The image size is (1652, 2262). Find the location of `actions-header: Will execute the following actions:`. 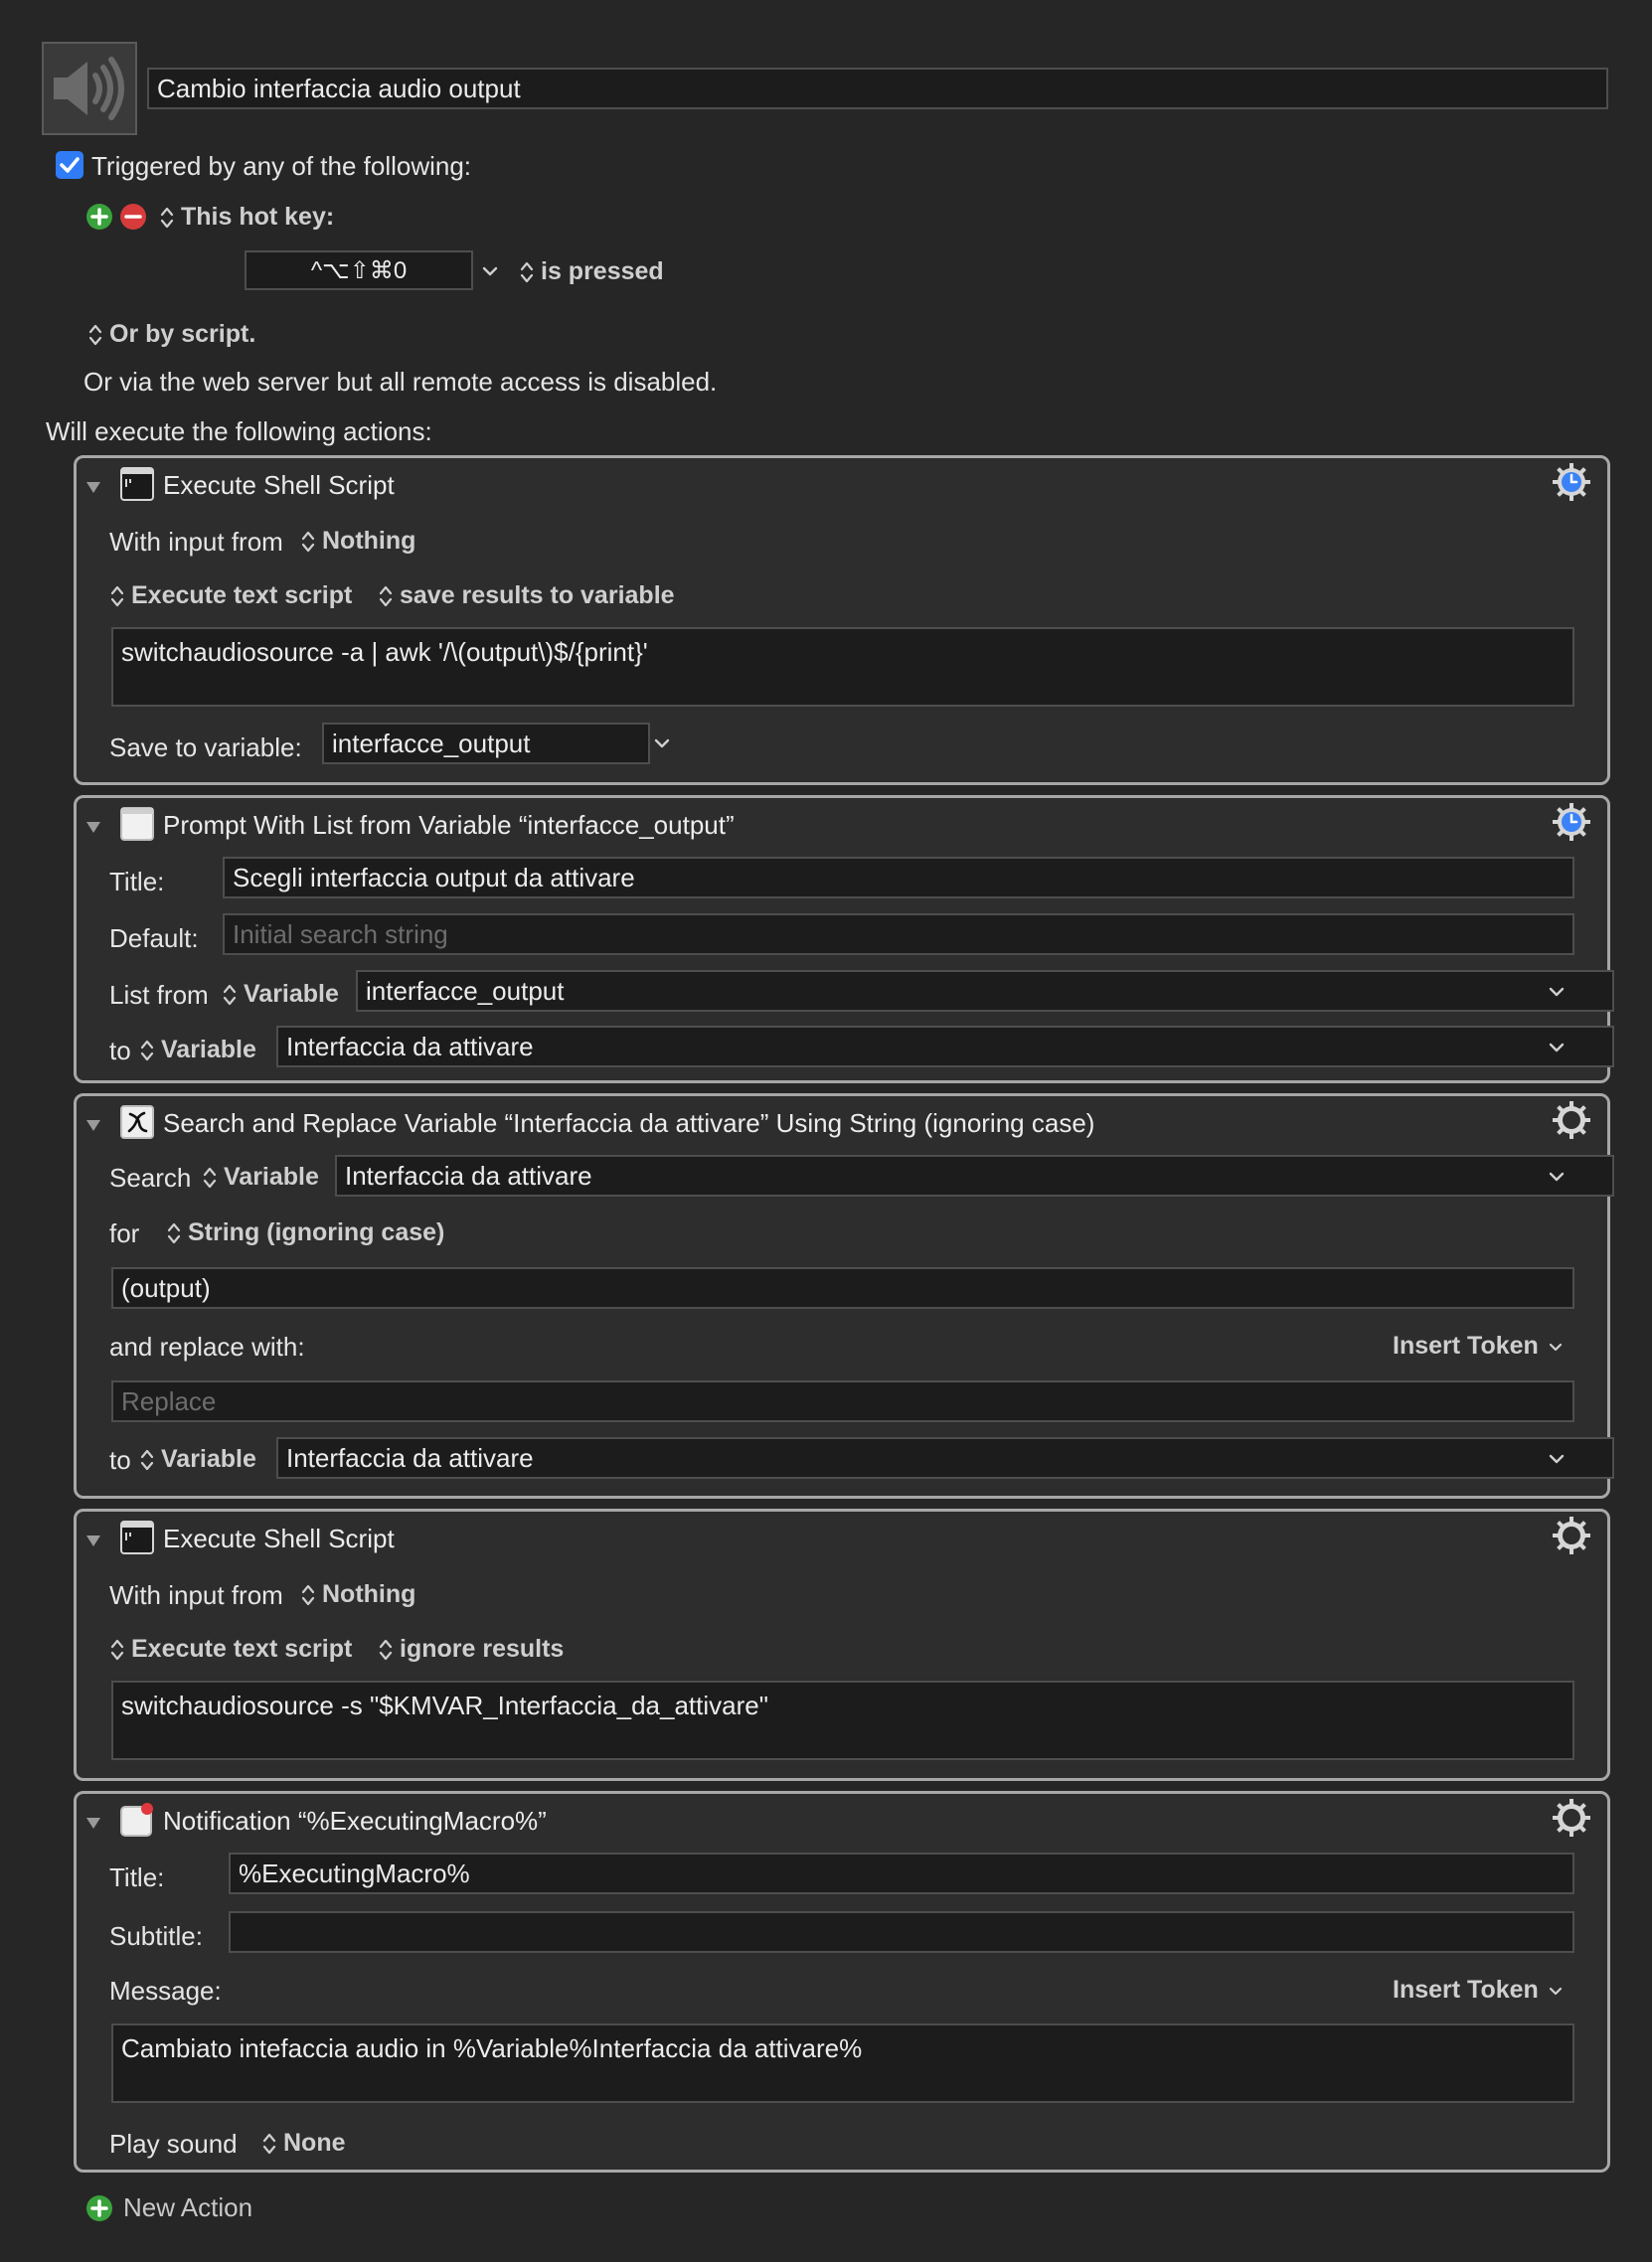

actions-header: Will execute the following actions: is located at coordinates (239, 431).